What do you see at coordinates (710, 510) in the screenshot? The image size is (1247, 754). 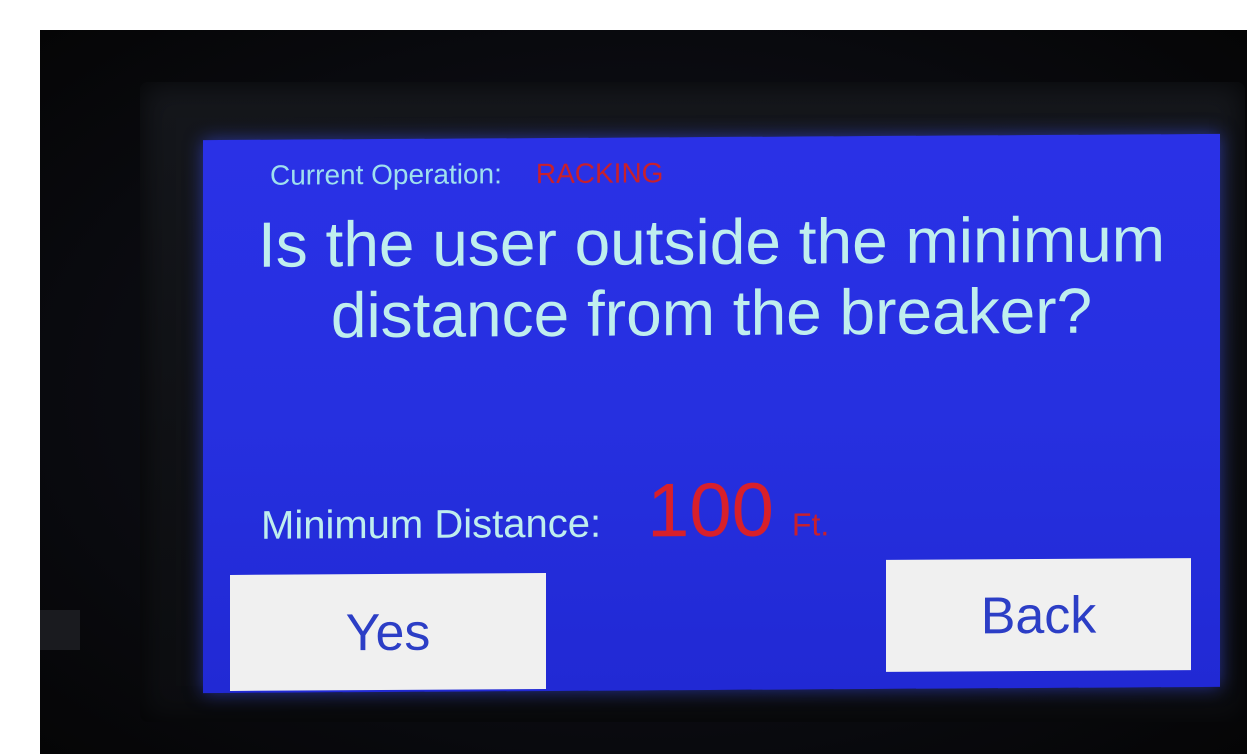 I see `minimum-distance-value: 100` at bounding box center [710, 510].